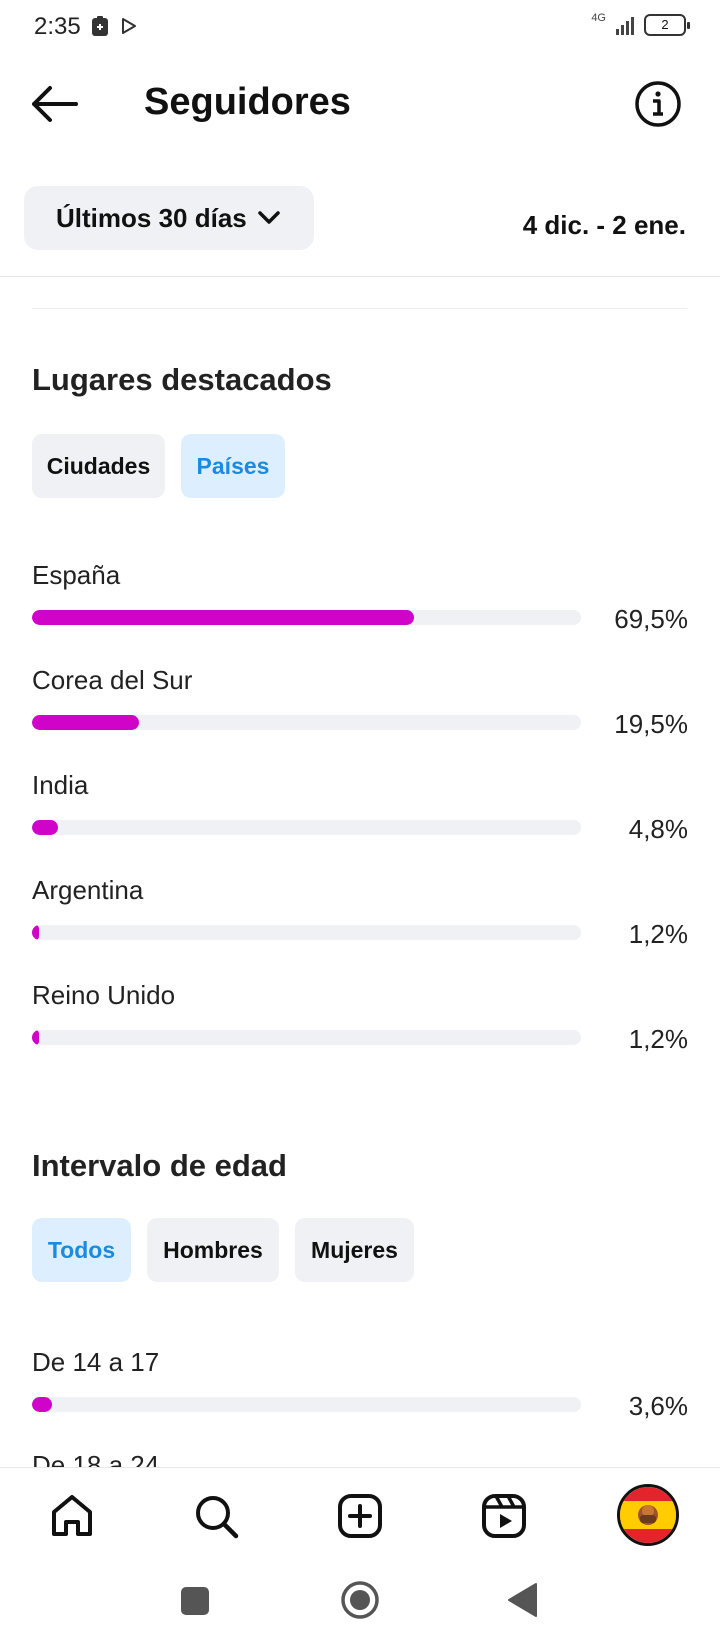  I want to click on arrow-left-icon, so click(55, 104).